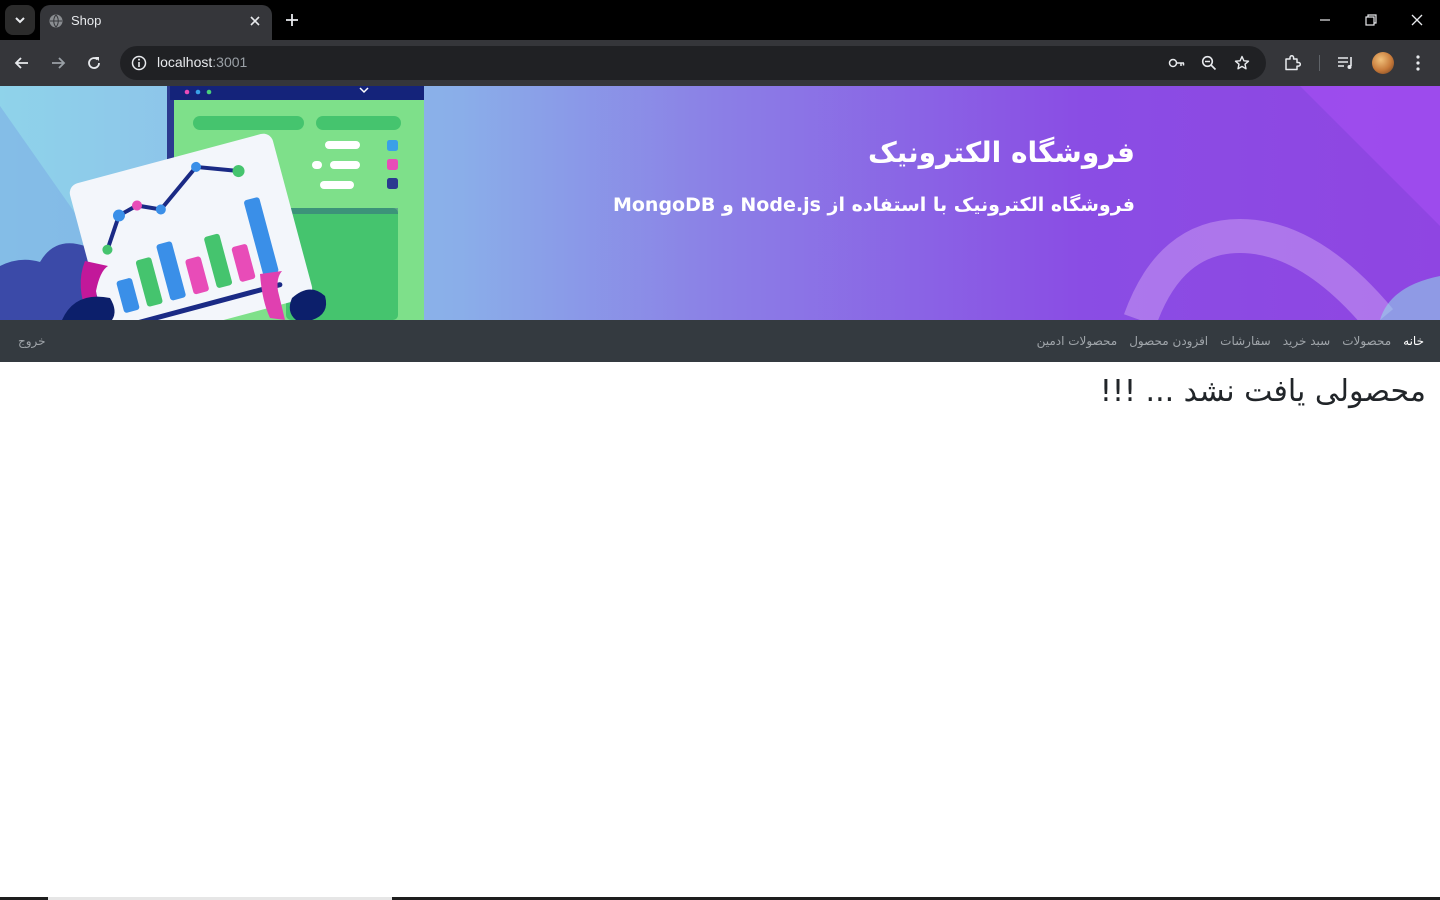 The height and width of the screenshot is (900, 1440). I want to click on extensions-button, so click(1292, 63).